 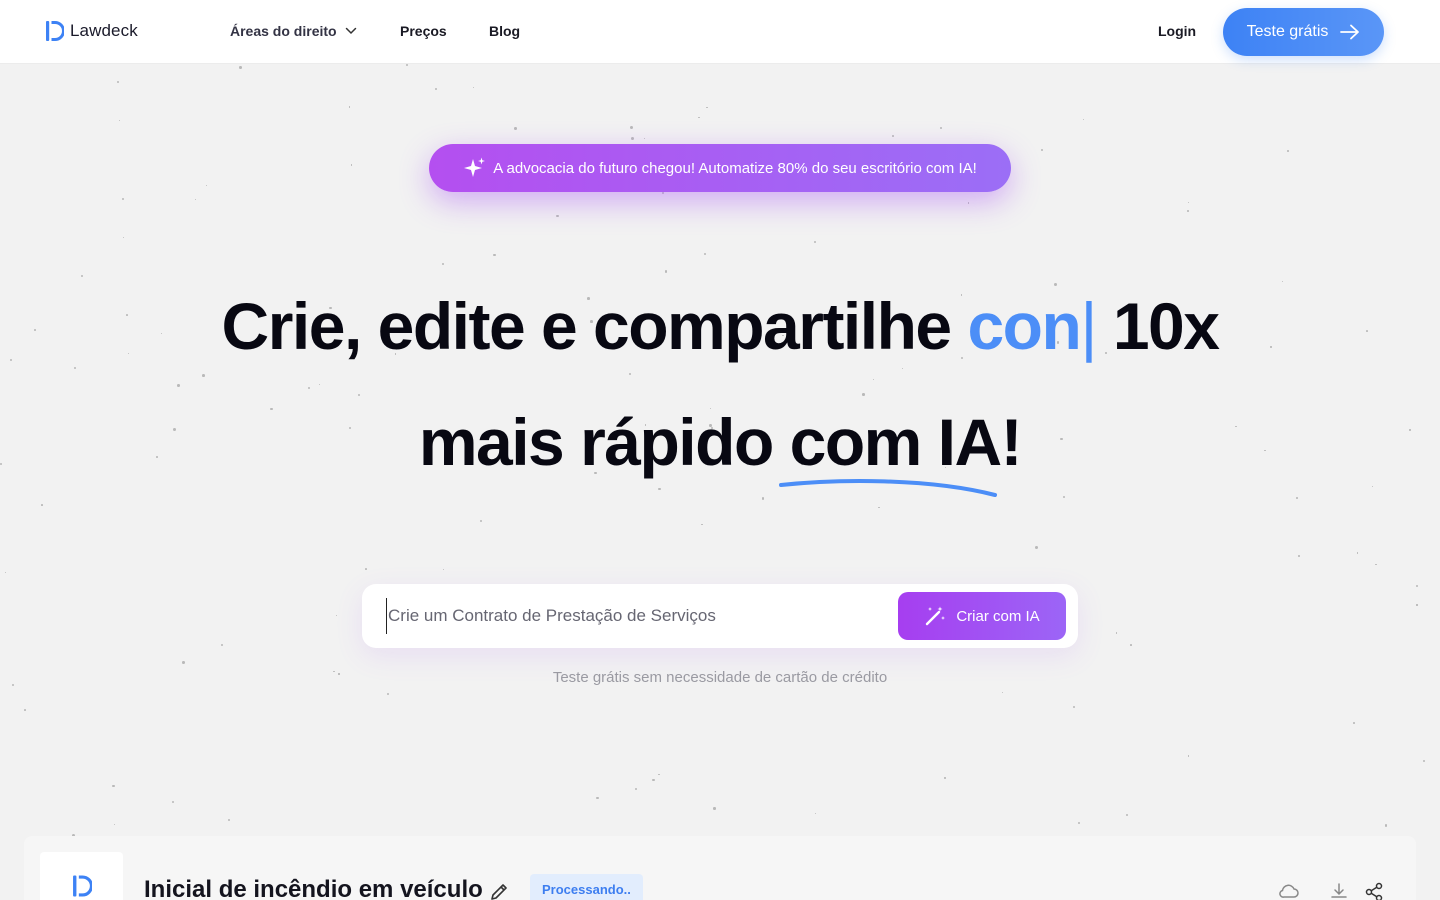 What do you see at coordinates (906, 442) in the screenshot?
I see `hero-line2-highlight: com IA!` at bounding box center [906, 442].